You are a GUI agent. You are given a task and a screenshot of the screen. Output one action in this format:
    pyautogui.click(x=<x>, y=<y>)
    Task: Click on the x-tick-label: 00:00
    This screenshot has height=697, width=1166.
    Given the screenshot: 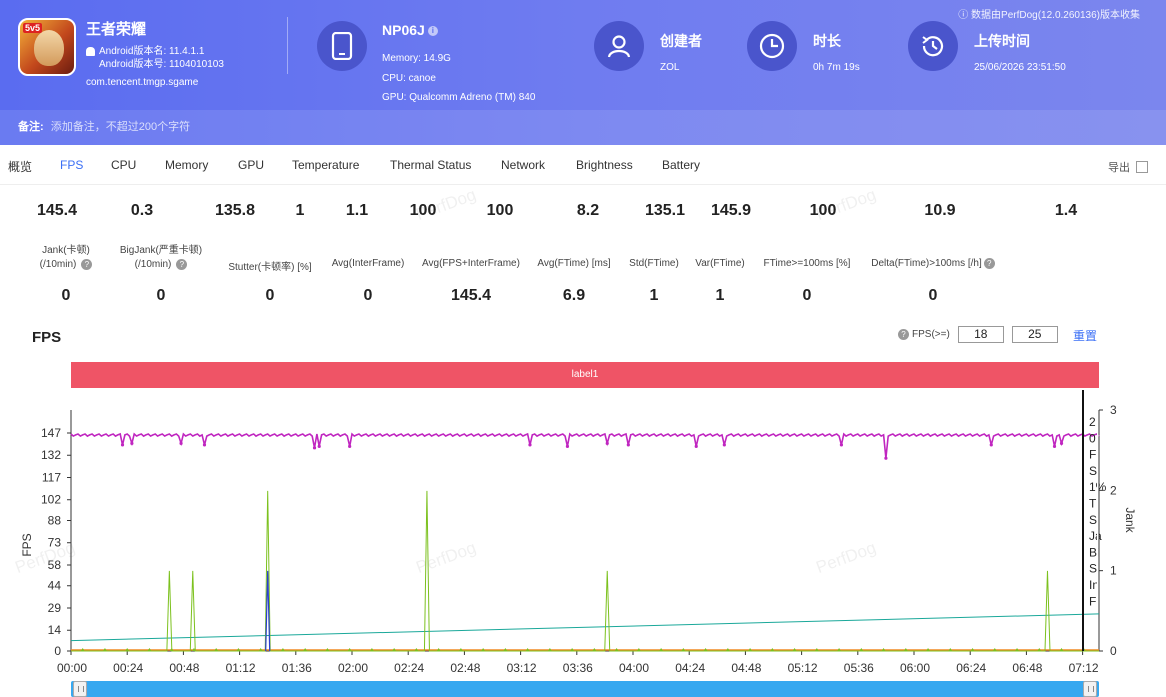 What is the action you would take?
    pyautogui.click(x=72, y=668)
    